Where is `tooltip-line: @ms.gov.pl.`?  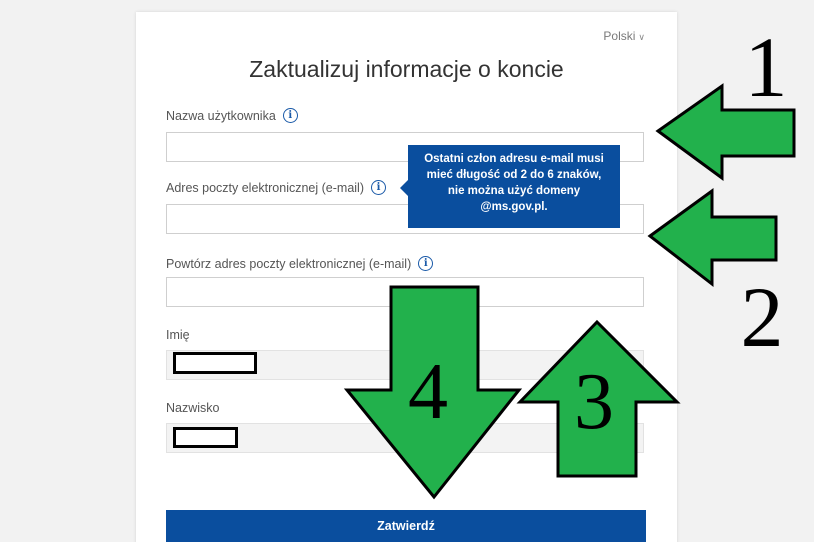 tooltip-line: @ms.gov.pl. is located at coordinates (514, 207).